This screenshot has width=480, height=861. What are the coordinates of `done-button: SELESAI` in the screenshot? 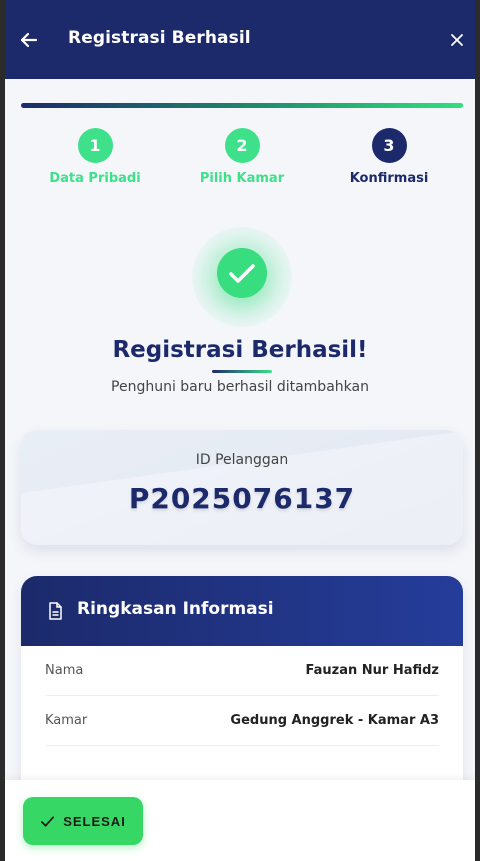 It's located at (83, 821).